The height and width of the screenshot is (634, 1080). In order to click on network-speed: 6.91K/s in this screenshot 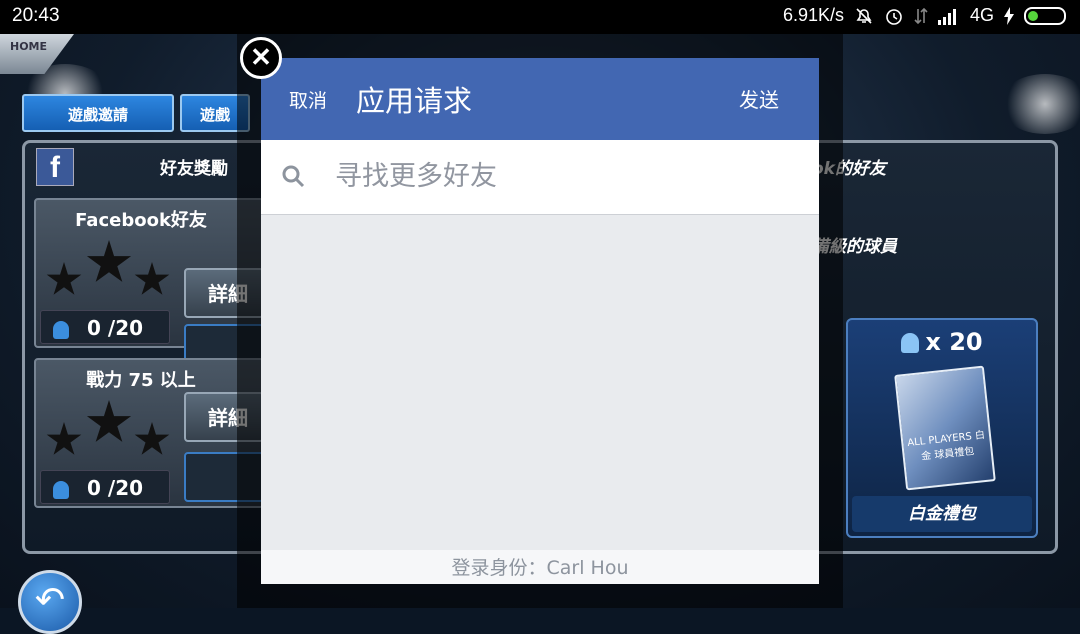, I will do `click(813, 15)`.